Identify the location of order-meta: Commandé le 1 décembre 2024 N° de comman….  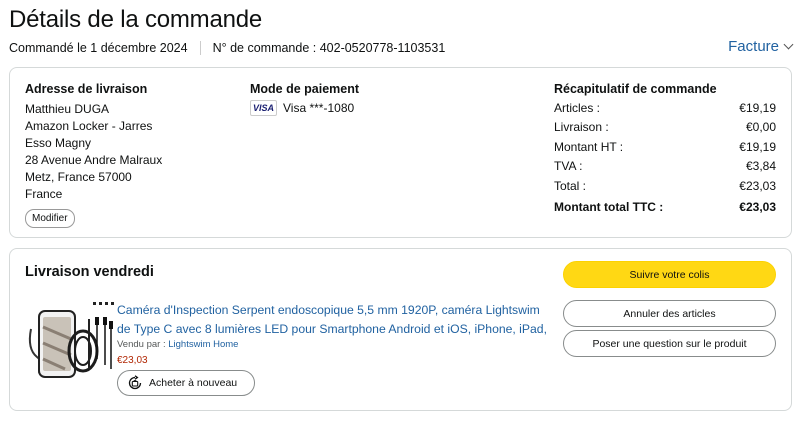
(227, 48).